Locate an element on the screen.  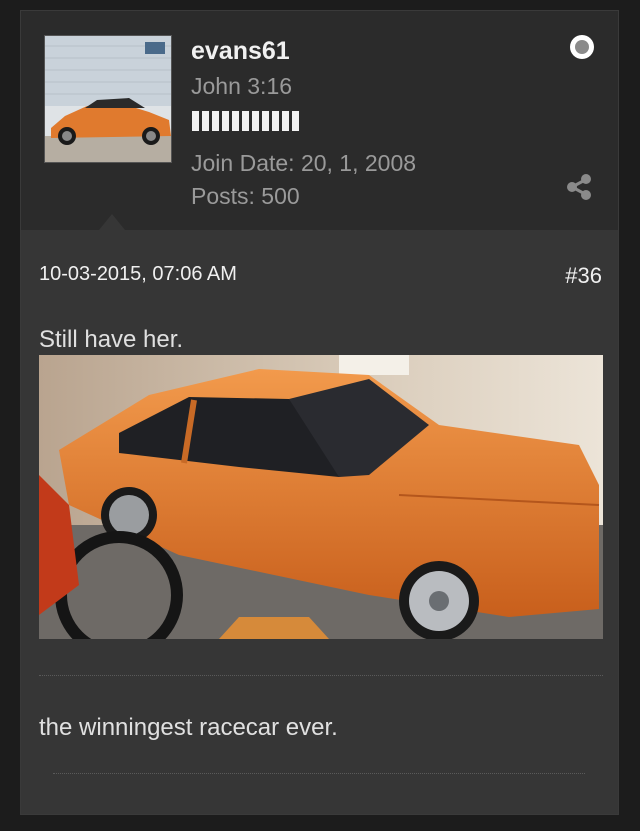
post-number-link: #36 is located at coordinates (583, 276).